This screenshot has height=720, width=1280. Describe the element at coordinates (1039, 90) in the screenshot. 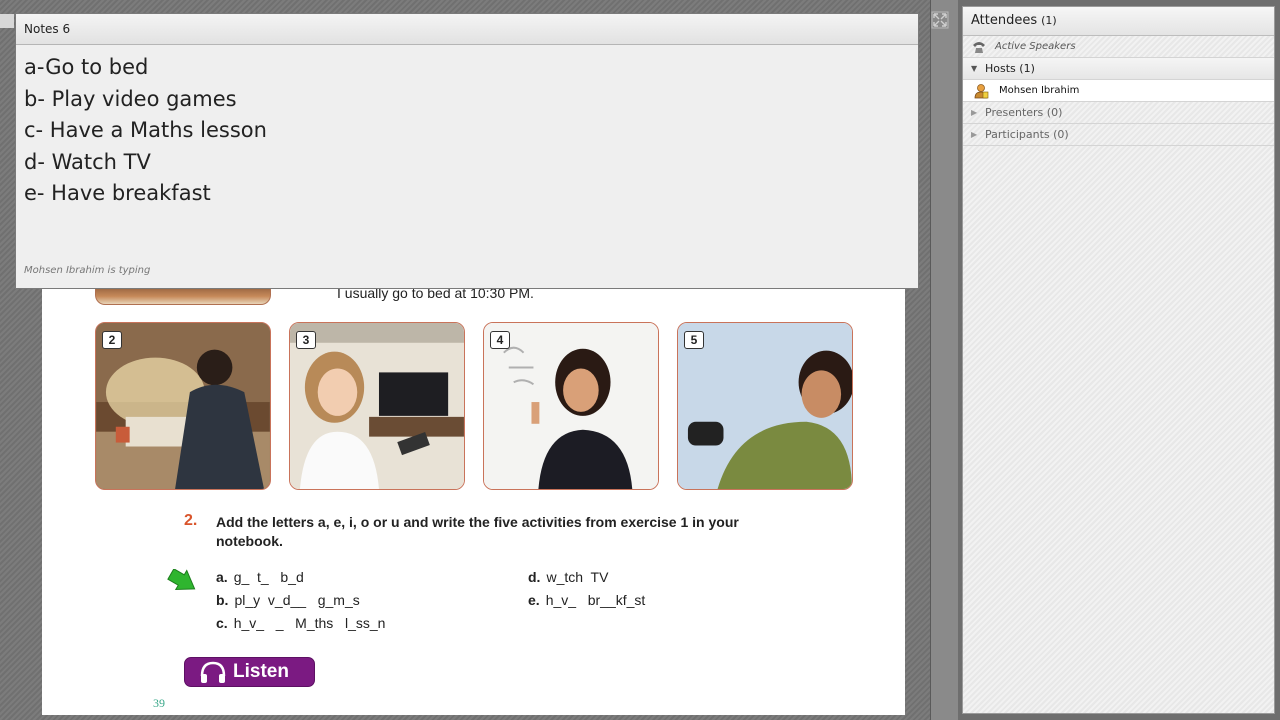

I see `host-name: Mohsen Ibrahim` at that location.